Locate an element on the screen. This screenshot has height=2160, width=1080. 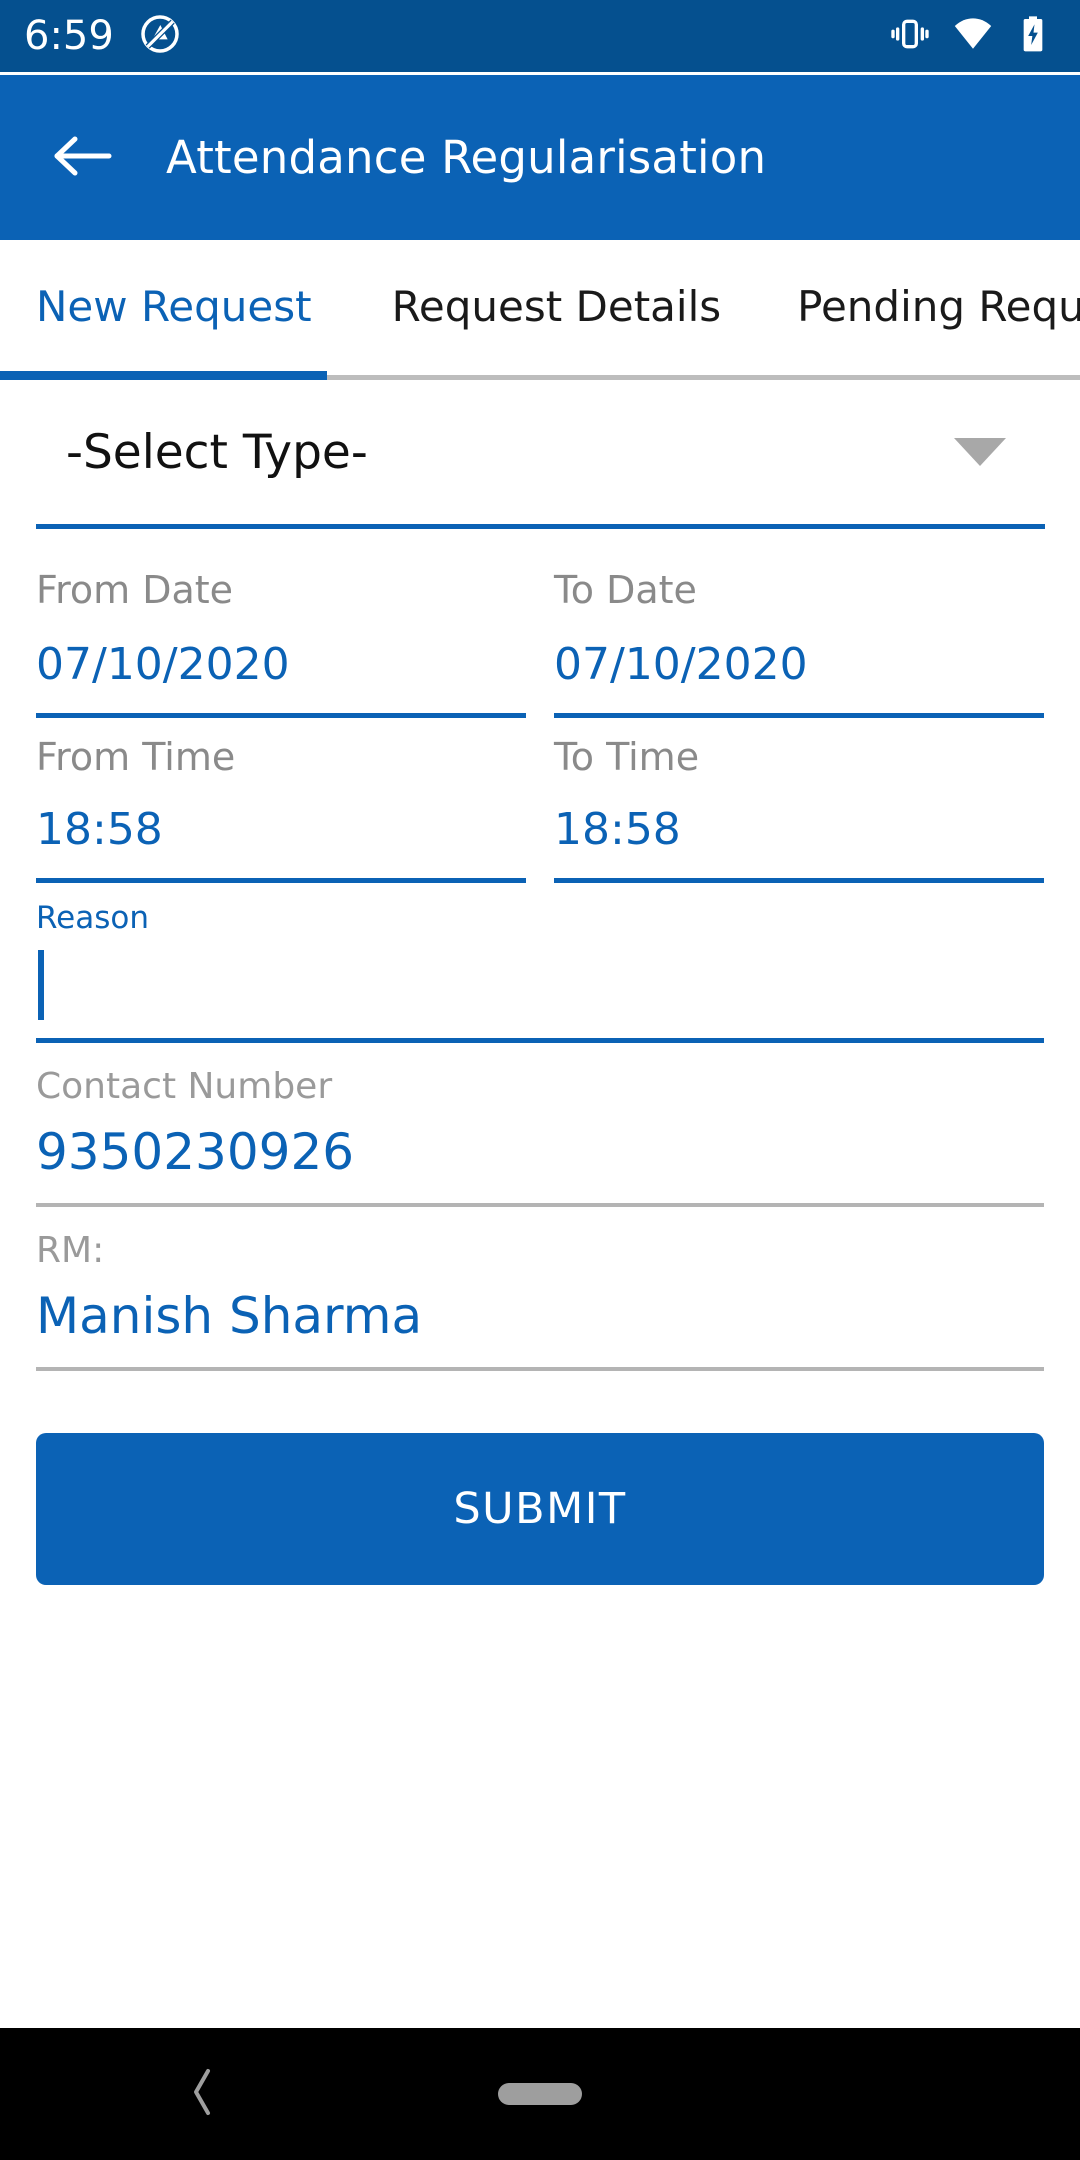
reason-underline is located at coordinates (540, 1040).